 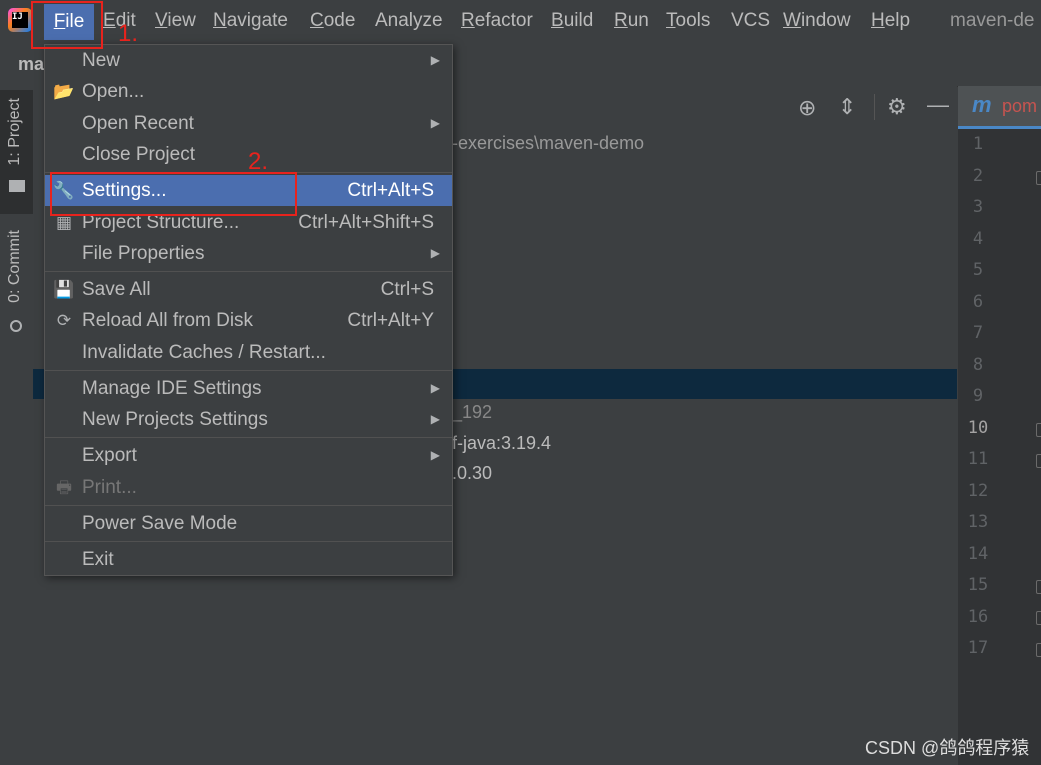 I want to click on tool-window-project-button: 1: Project, so click(x=16, y=152).